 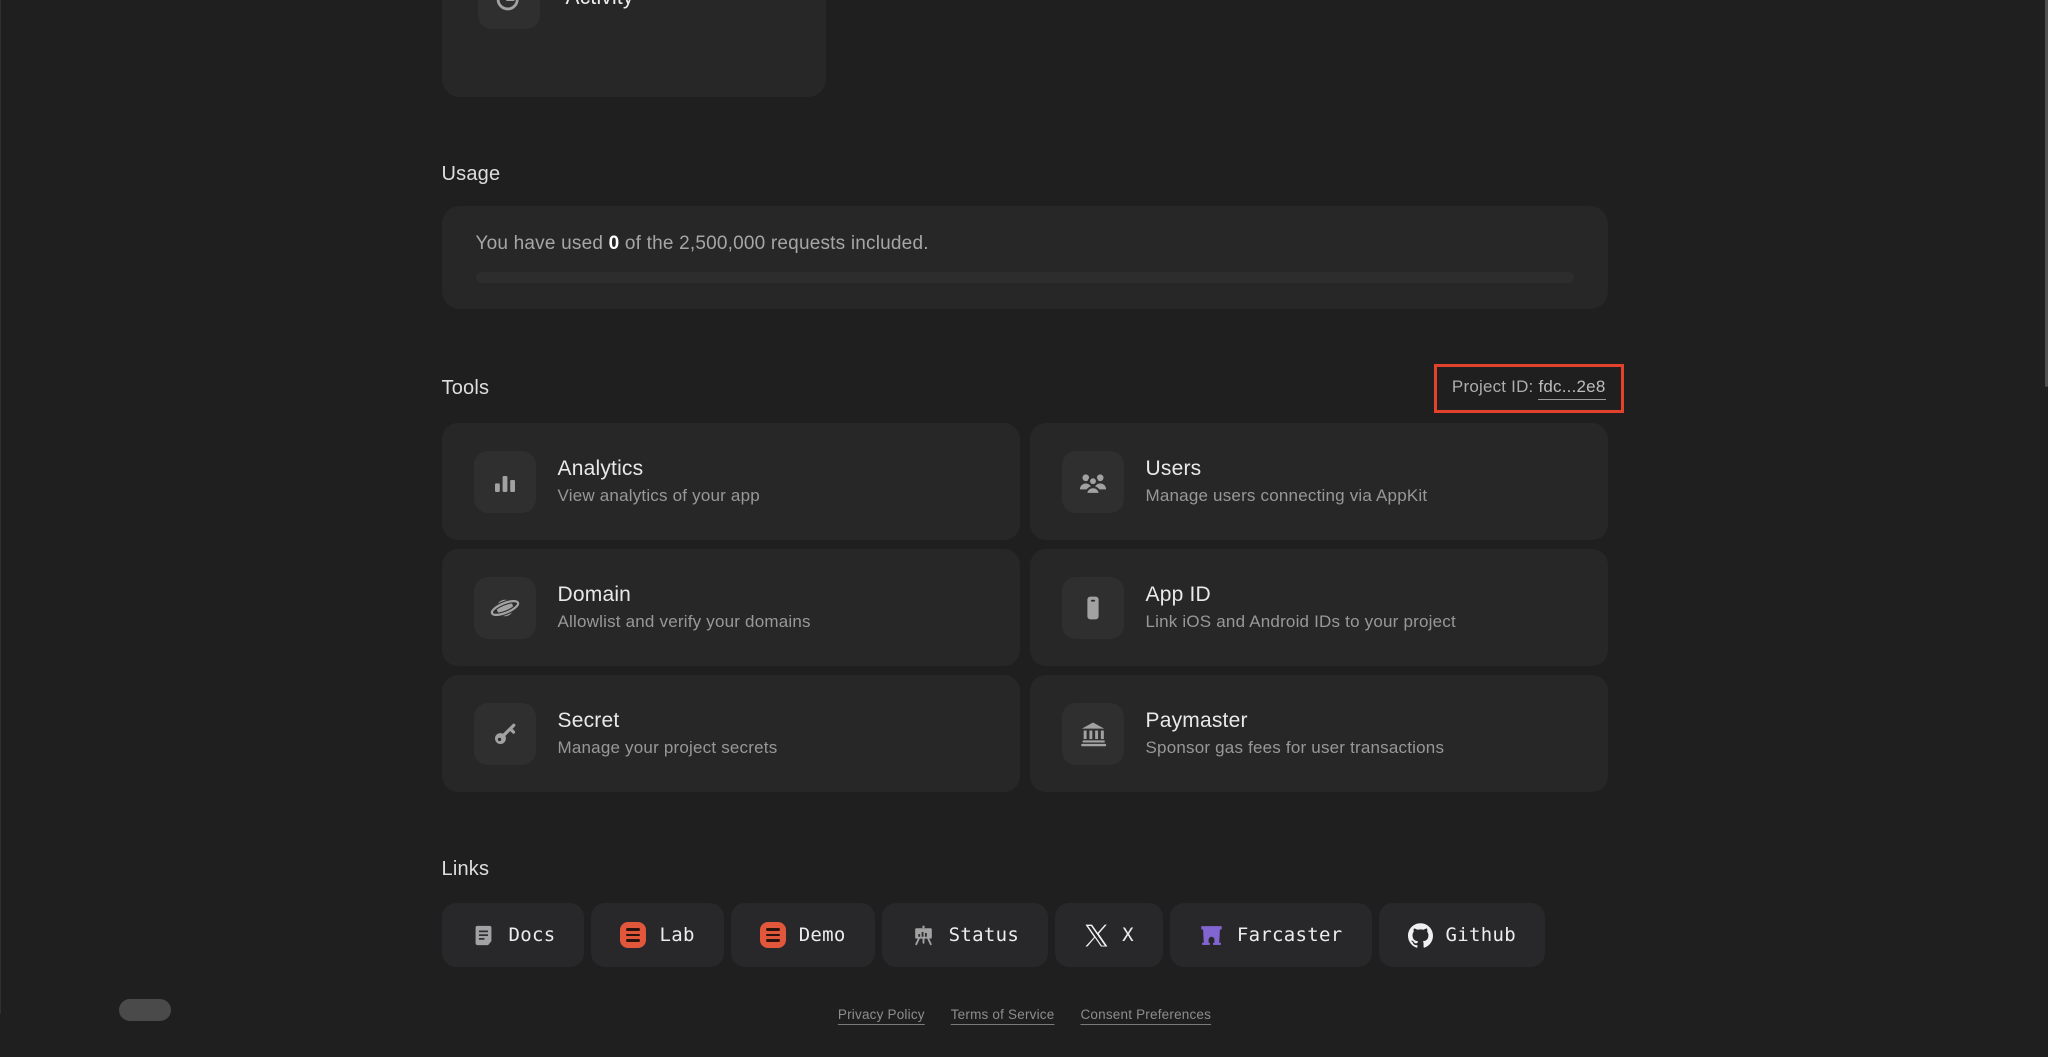 What do you see at coordinates (1295, 747) in the screenshot?
I see `tool-subtitle: Sponsor gas fees for user transactions` at bounding box center [1295, 747].